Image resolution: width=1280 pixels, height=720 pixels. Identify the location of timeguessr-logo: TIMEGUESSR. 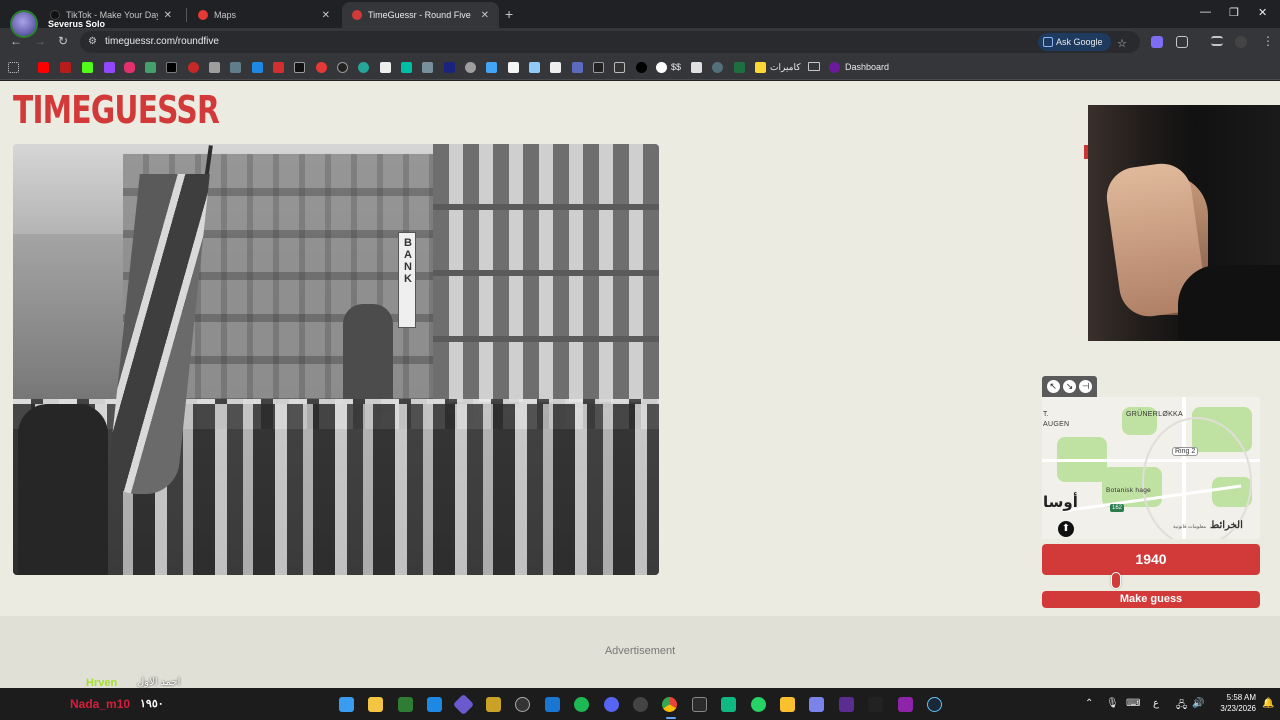
(116, 110).